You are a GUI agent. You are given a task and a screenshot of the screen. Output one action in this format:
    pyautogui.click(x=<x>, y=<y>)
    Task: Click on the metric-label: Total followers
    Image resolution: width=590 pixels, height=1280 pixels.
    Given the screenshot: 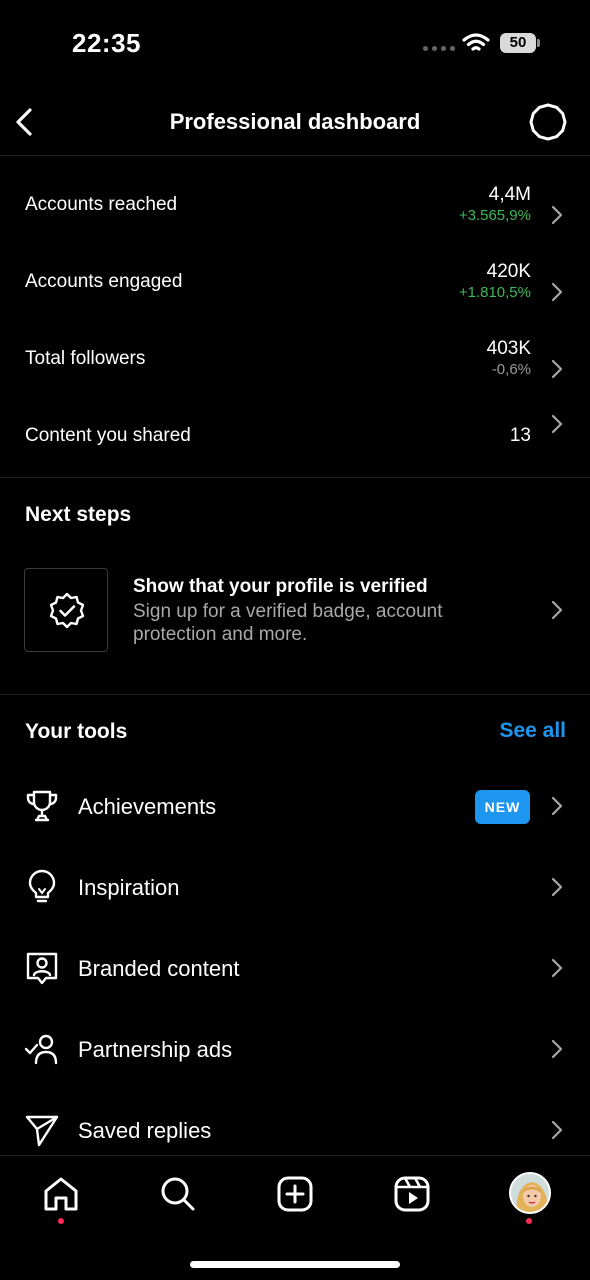 What is the action you would take?
    pyautogui.click(x=85, y=358)
    